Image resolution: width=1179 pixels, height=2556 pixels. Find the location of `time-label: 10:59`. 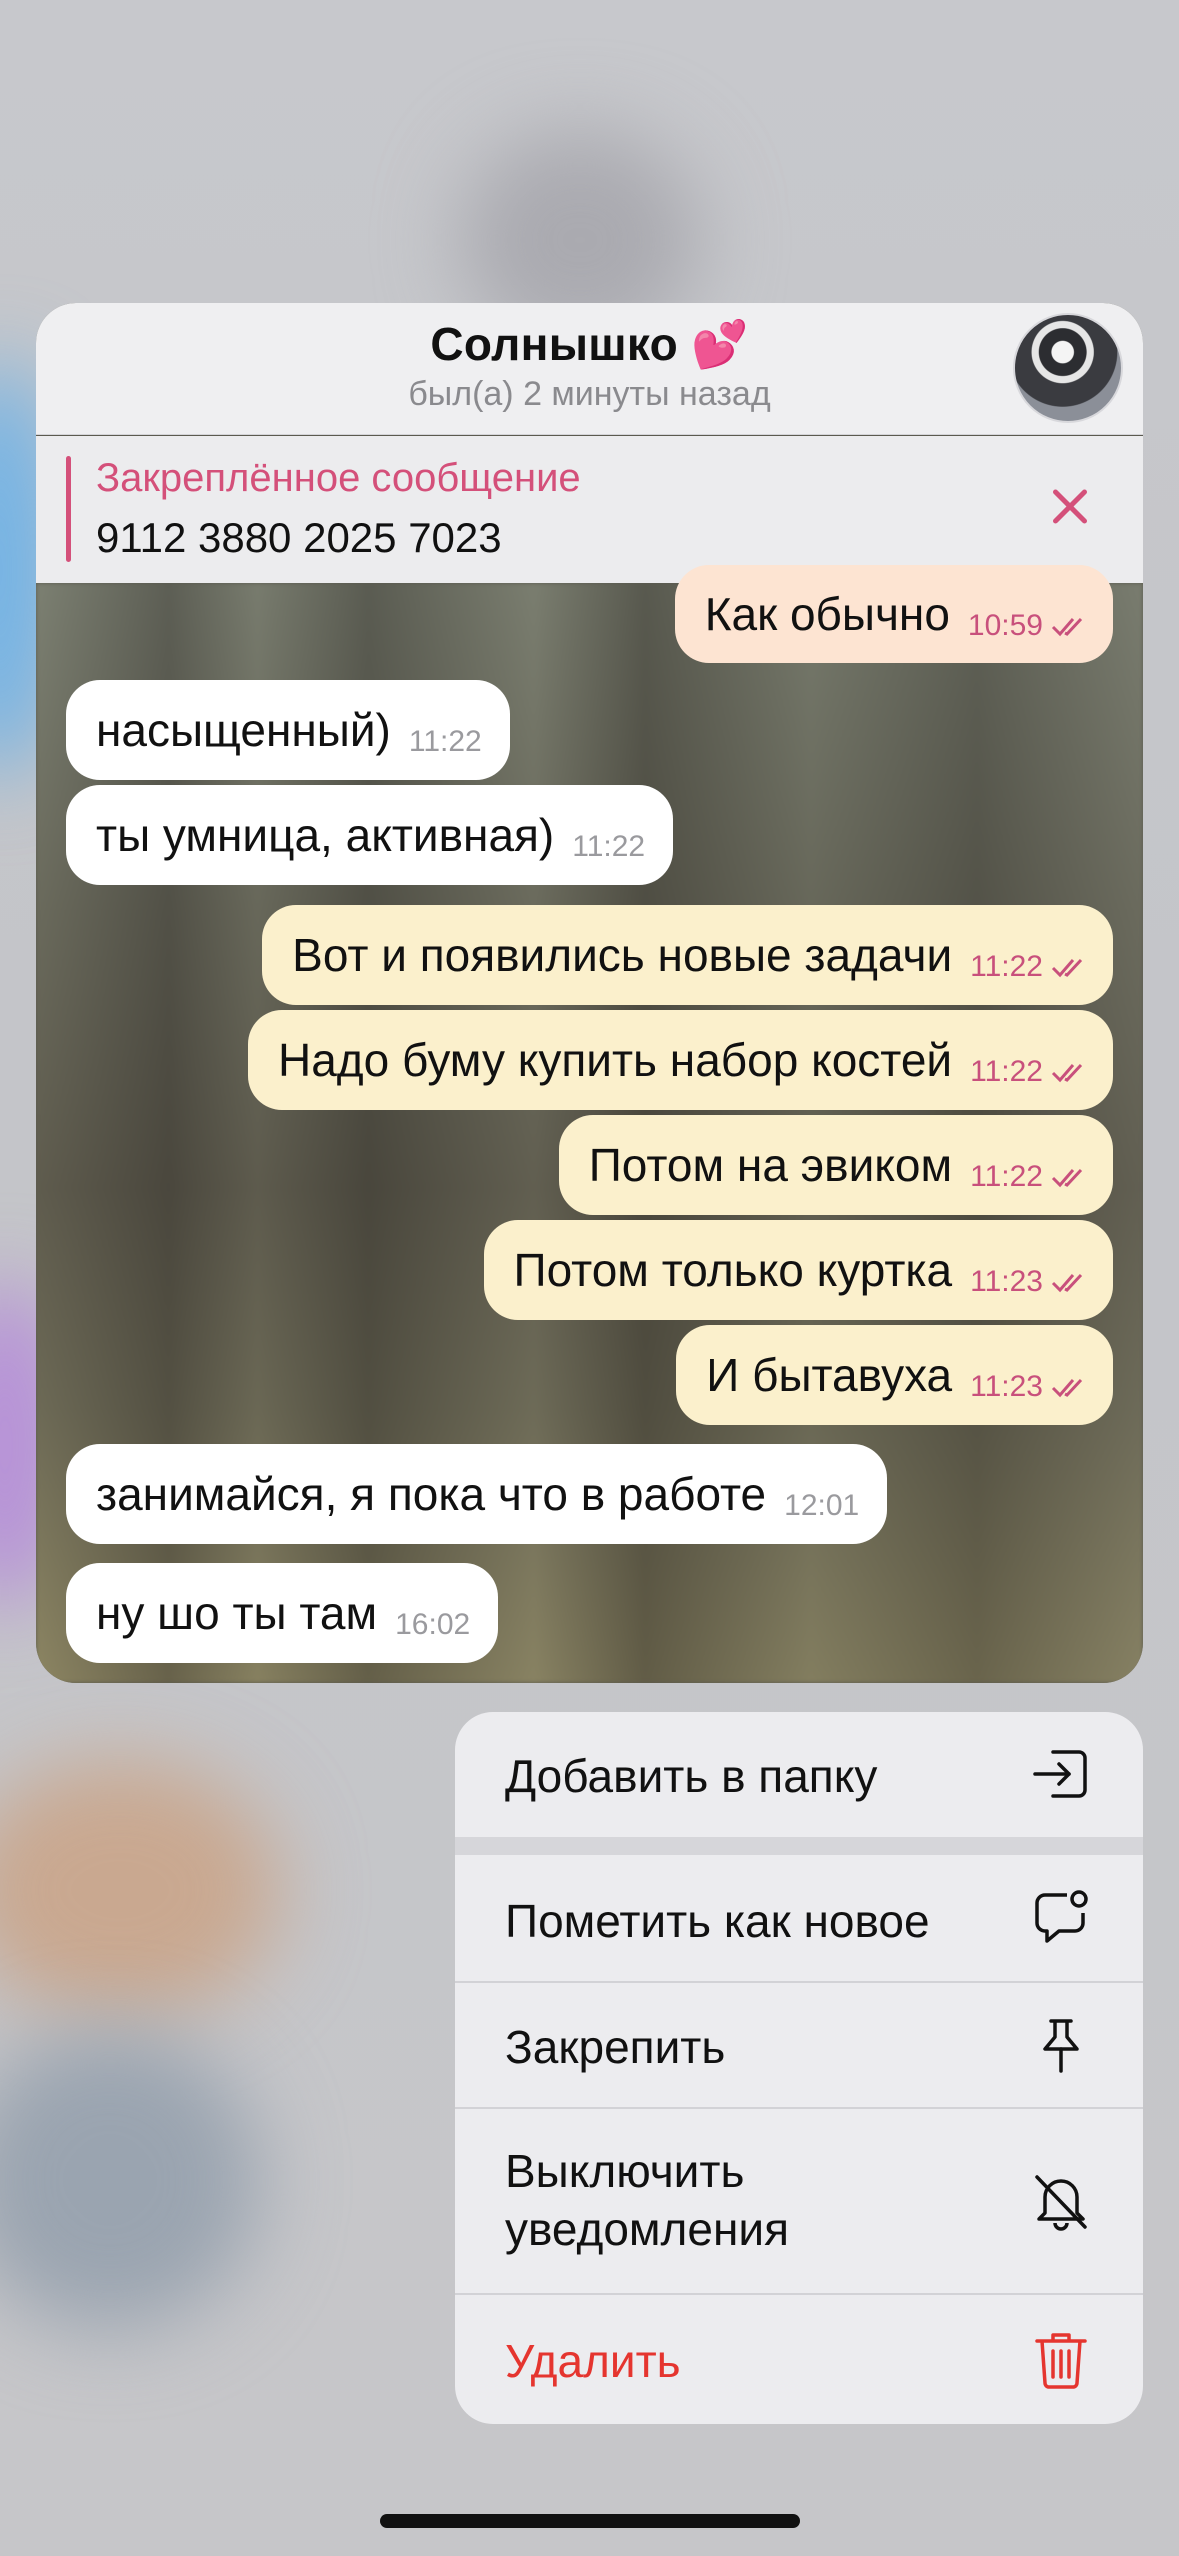

time-label: 10:59 is located at coordinates (1005, 625).